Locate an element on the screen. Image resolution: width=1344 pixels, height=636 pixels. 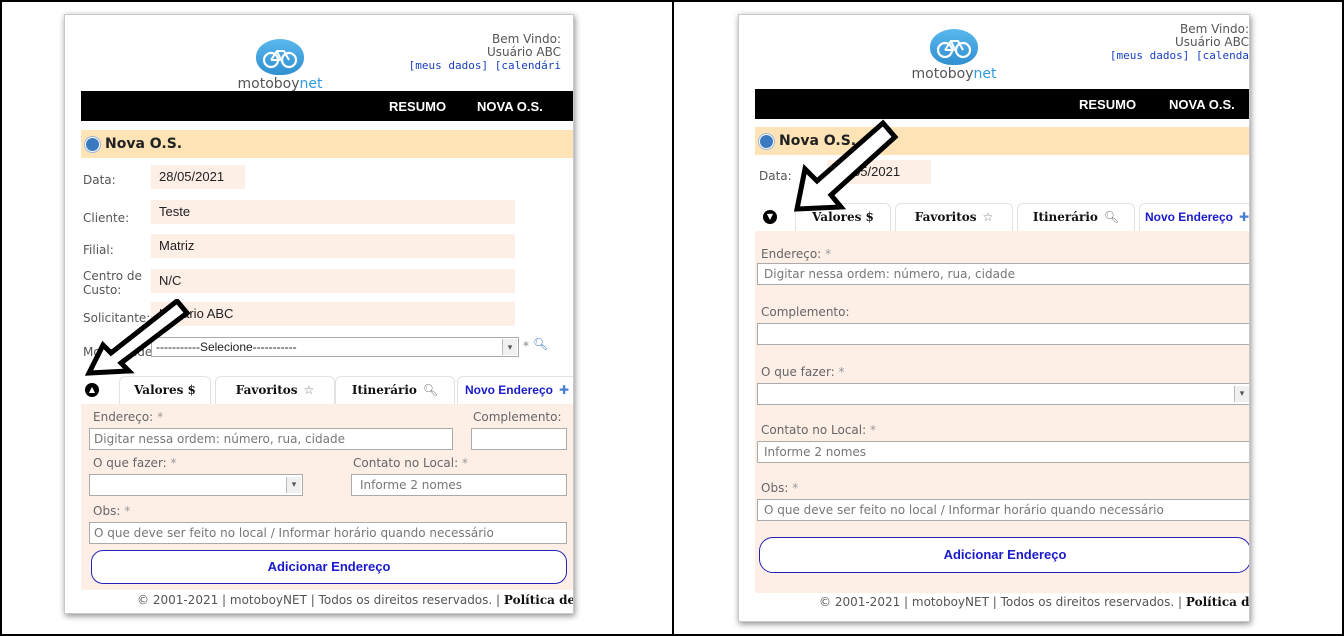
required-mark: * is located at coordinates (526, 346).